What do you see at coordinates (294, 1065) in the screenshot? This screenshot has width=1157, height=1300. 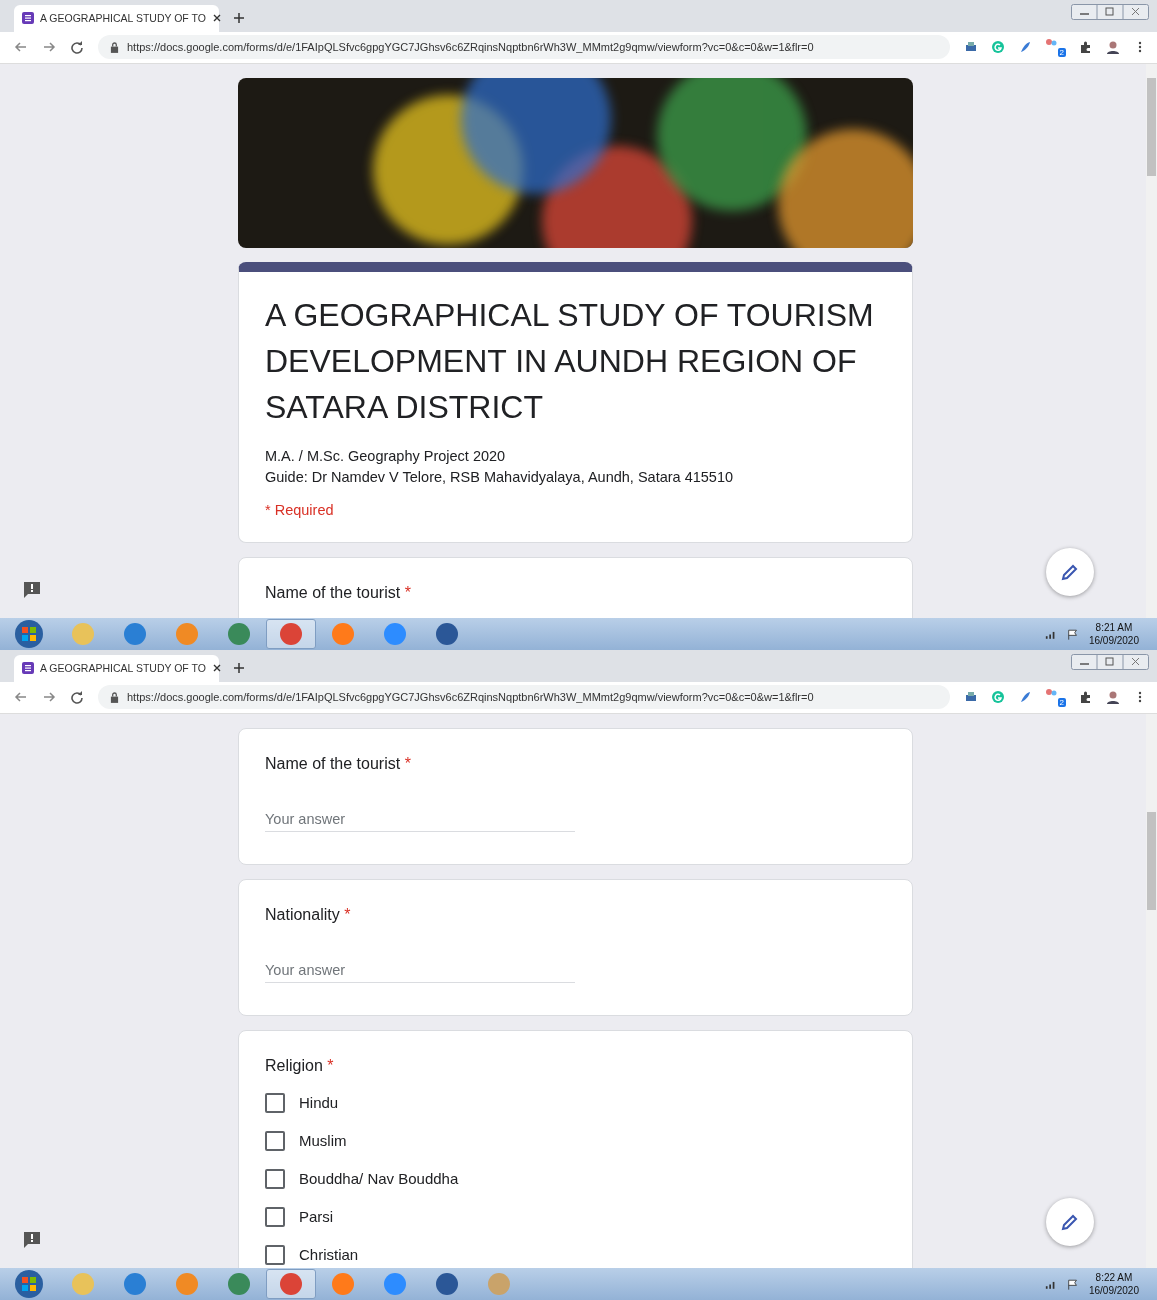 I see `question-title: Religion` at bounding box center [294, 1065].